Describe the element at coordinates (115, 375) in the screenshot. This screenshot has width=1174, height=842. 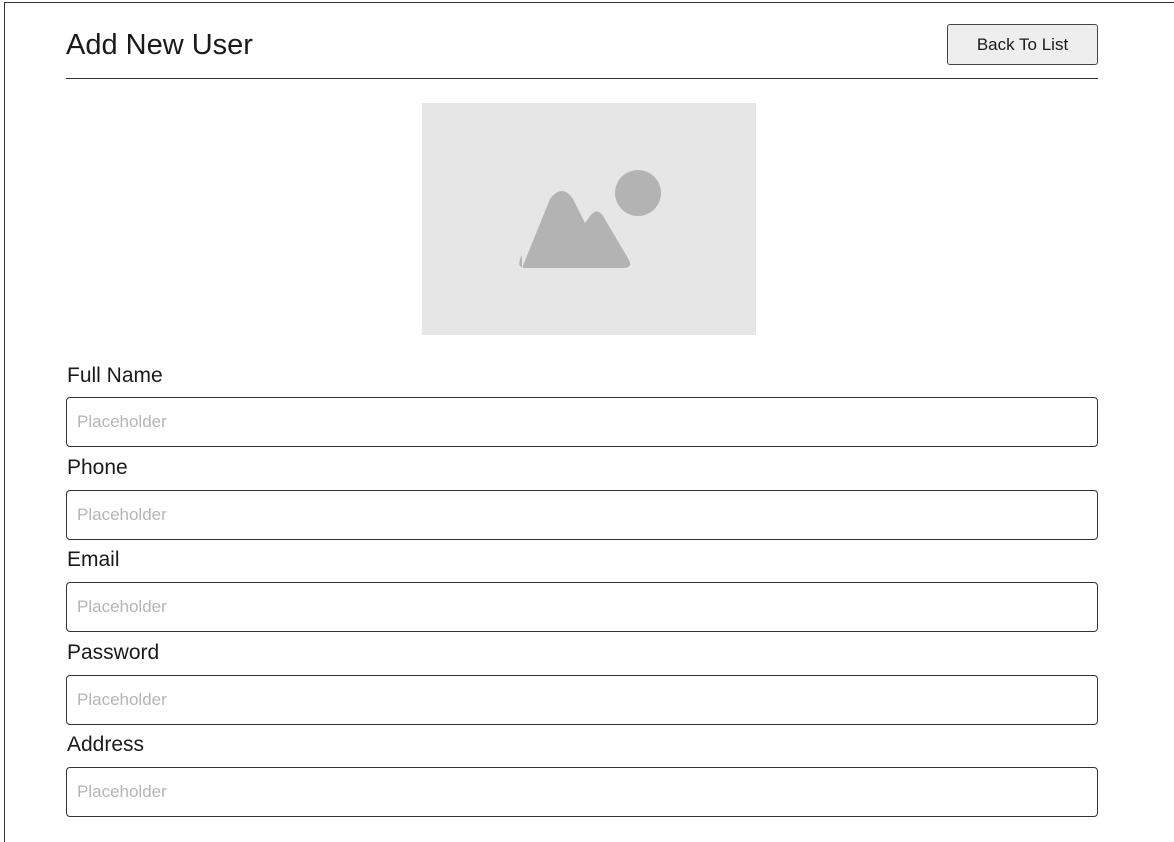
I see `full-name-label: Full Name` at that location.